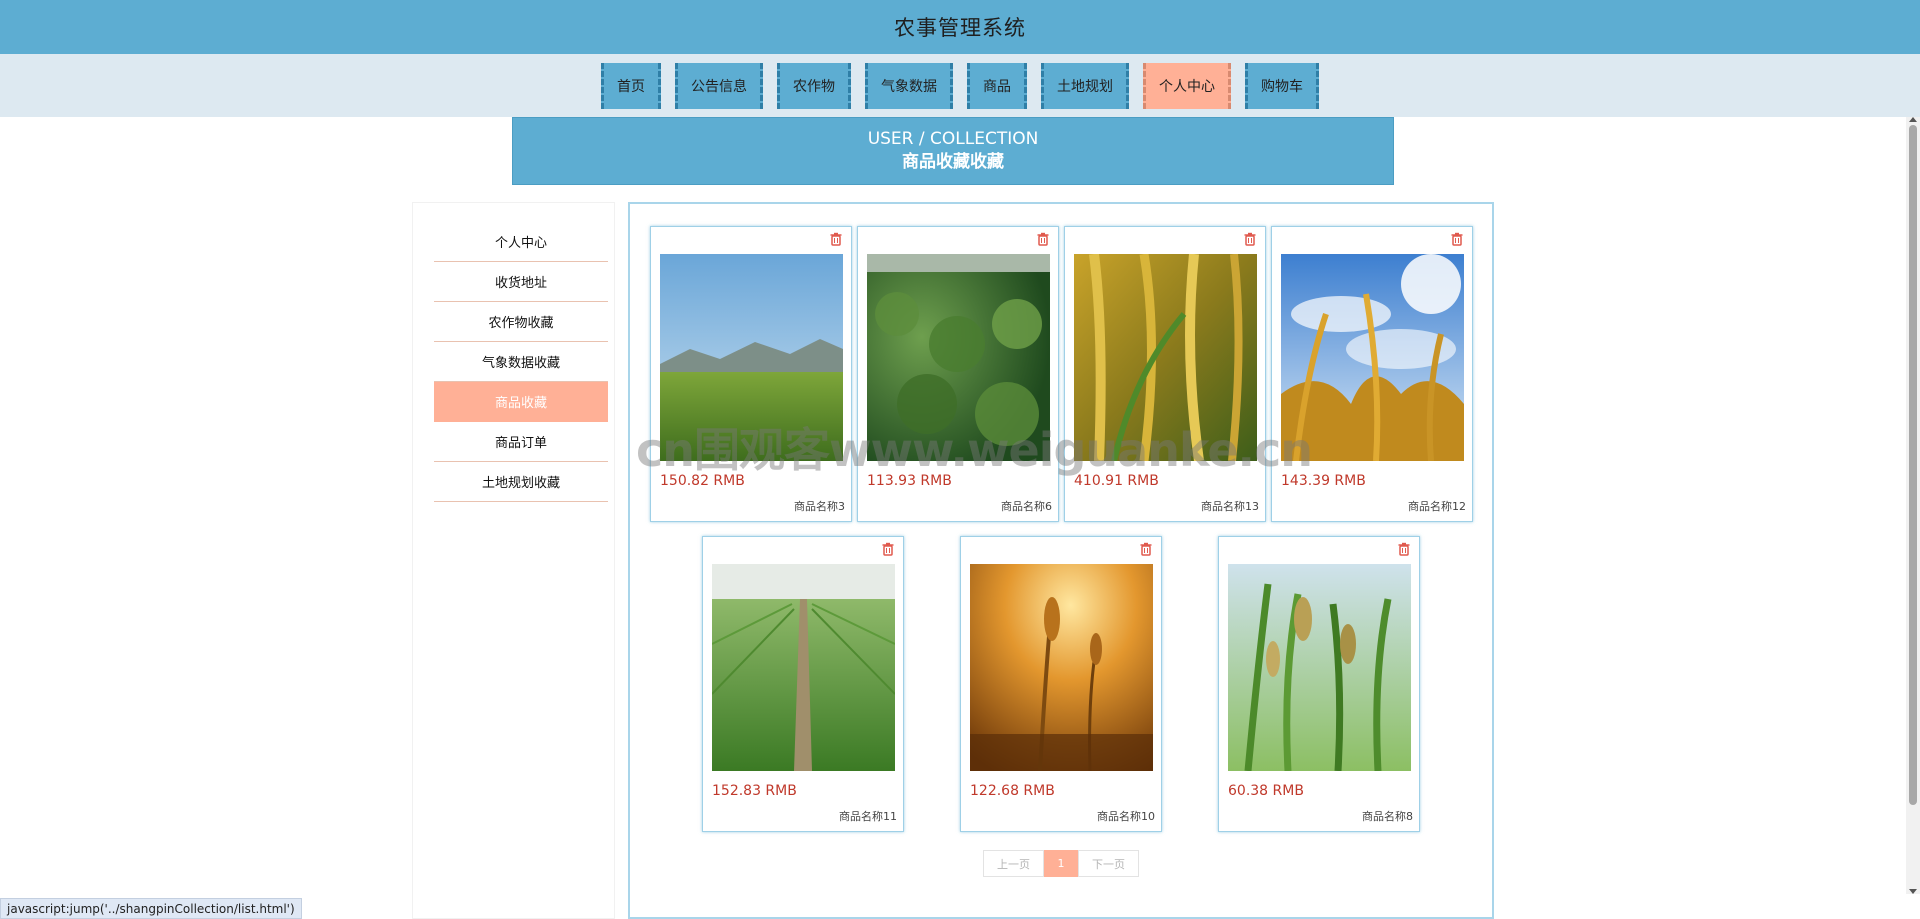 The width and height of the screenshot is (1920, 919). I want to click on product-card: 60.38 RMB 商品名称8, so click(1319, 684).